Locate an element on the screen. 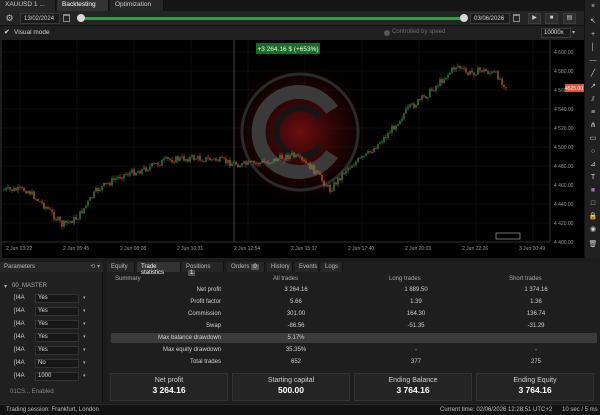 This screenshot has height=415, width=600. stats-tab: Orders 0 is located at coordinates (246, 267).